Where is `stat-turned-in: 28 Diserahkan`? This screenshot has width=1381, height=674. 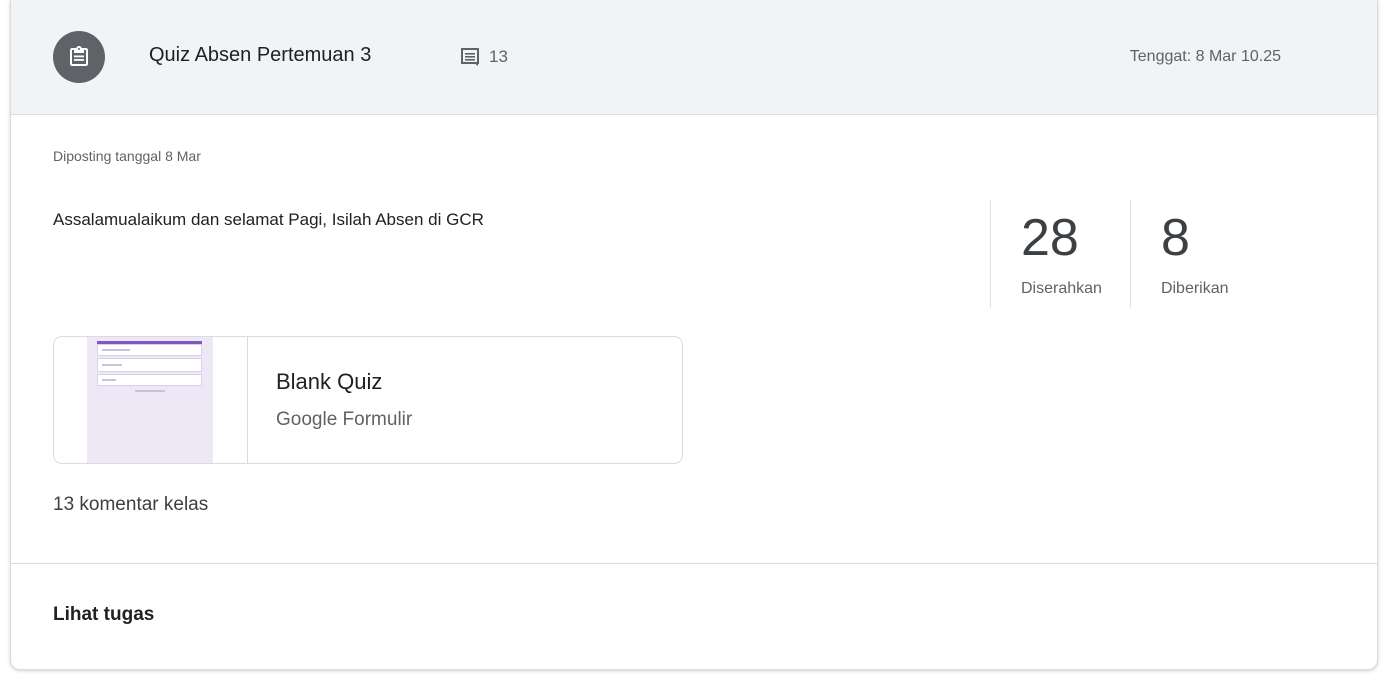 stat-turned-in: 28 Diserahkan is located at coordinates (1060, 254).